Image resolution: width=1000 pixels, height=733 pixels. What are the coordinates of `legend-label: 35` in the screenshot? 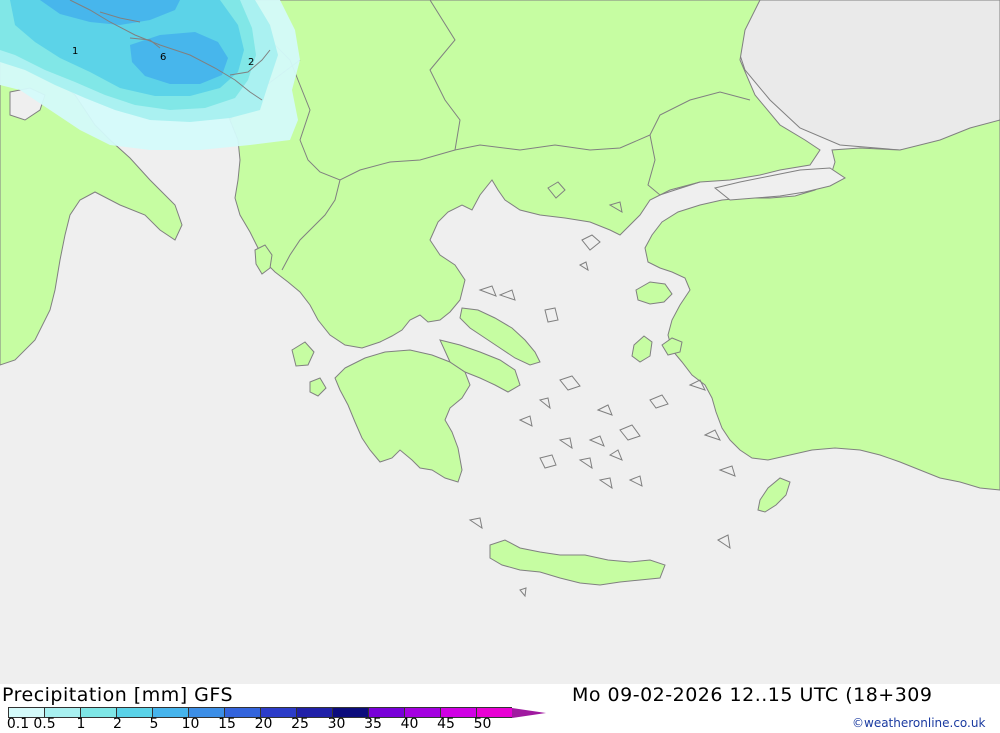 It's located at (373, 724).